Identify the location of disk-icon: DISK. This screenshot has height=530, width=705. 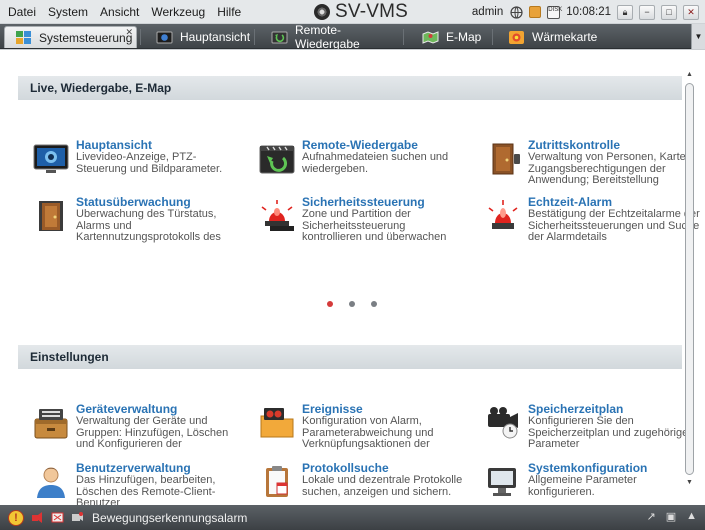
(554, 12).